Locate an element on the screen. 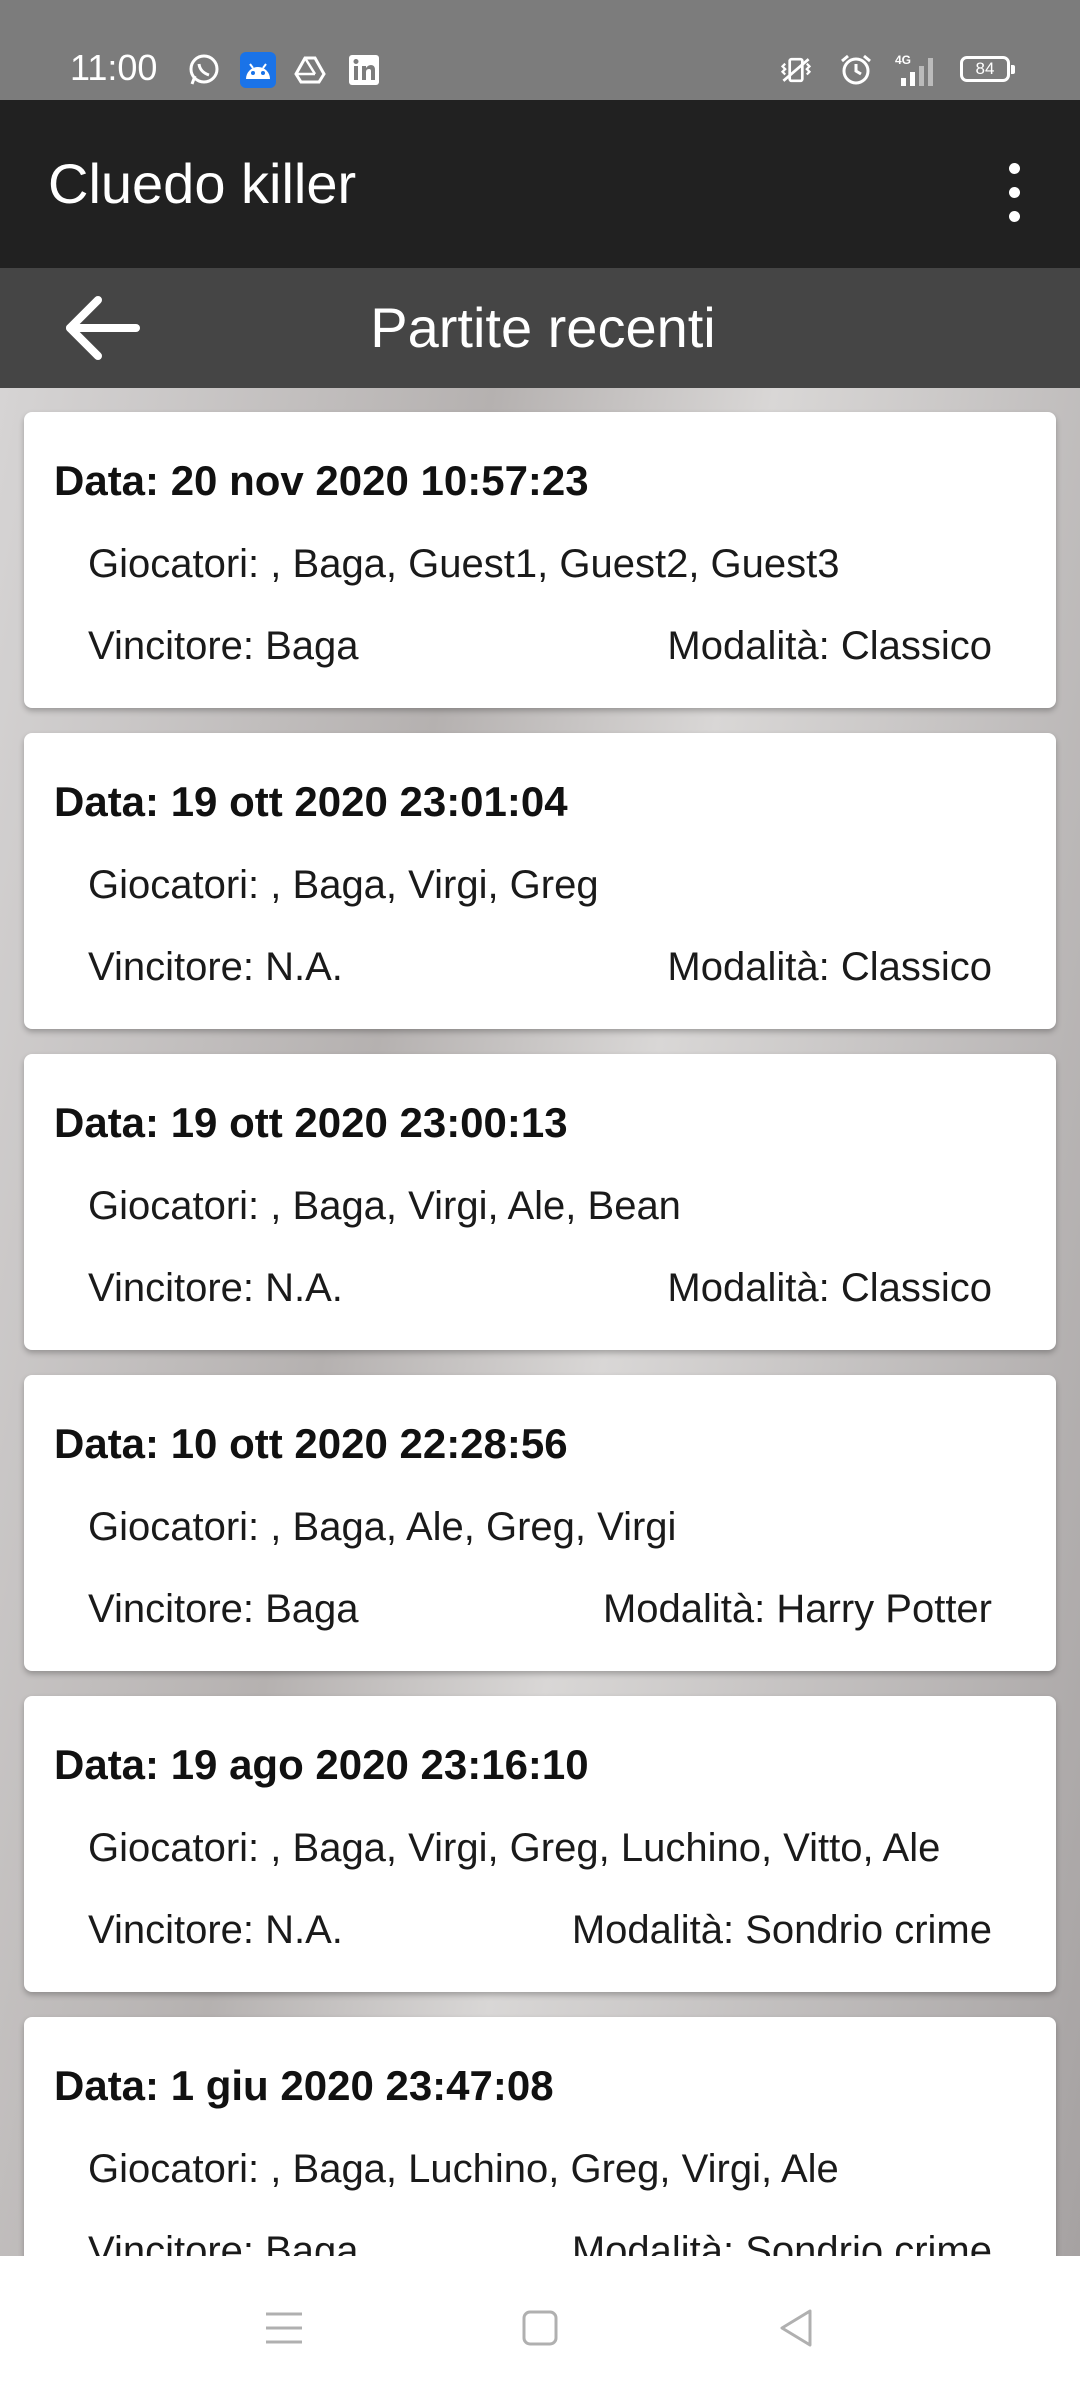 This screenshot has width=1080, height=2400. page-title: Partite recenti is located at coordinates (543, 327).